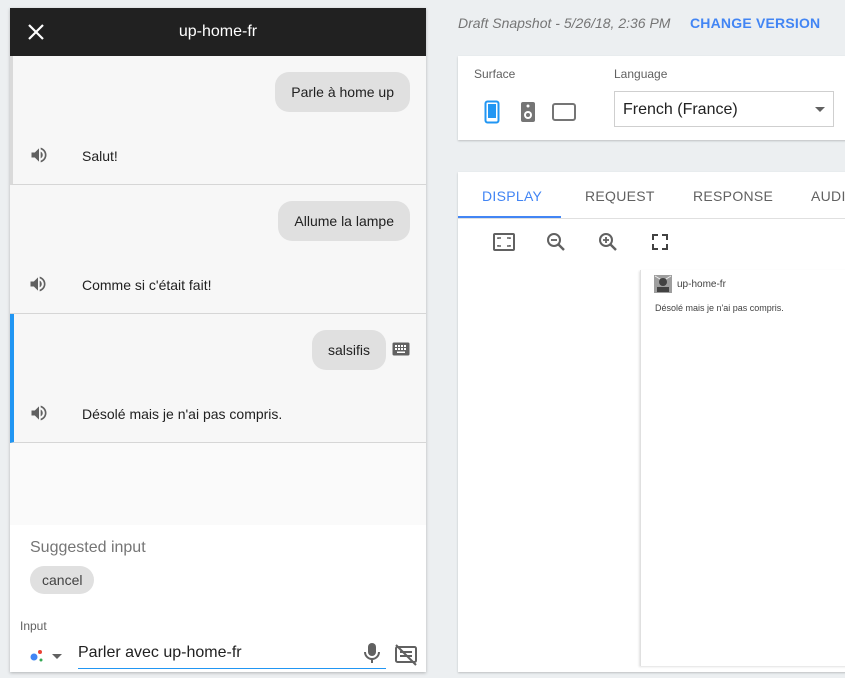  Describe the element at coordinates (348, 350) in the screenshot. I see `user-bubble: salsifis` at that location.